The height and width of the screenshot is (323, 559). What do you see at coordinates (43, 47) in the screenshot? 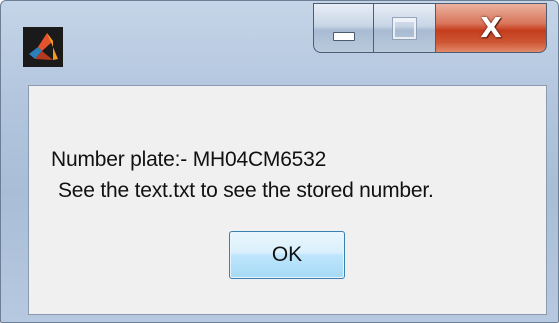
I see `matlab-logo-icon` at bounding box center [43, 47].